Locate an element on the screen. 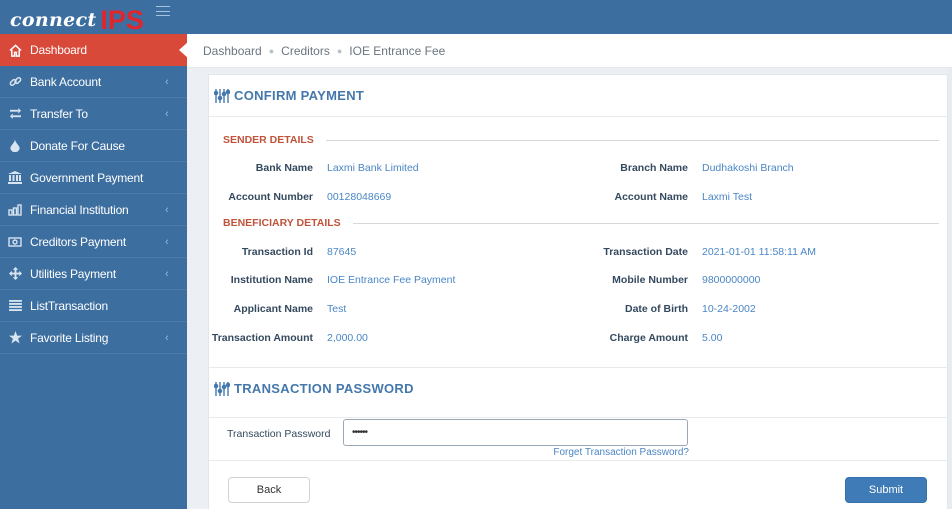 This screenshot has height=509, width=952. sidebar-item-government-payment: Government Payment is located at coordinates (93, 178).